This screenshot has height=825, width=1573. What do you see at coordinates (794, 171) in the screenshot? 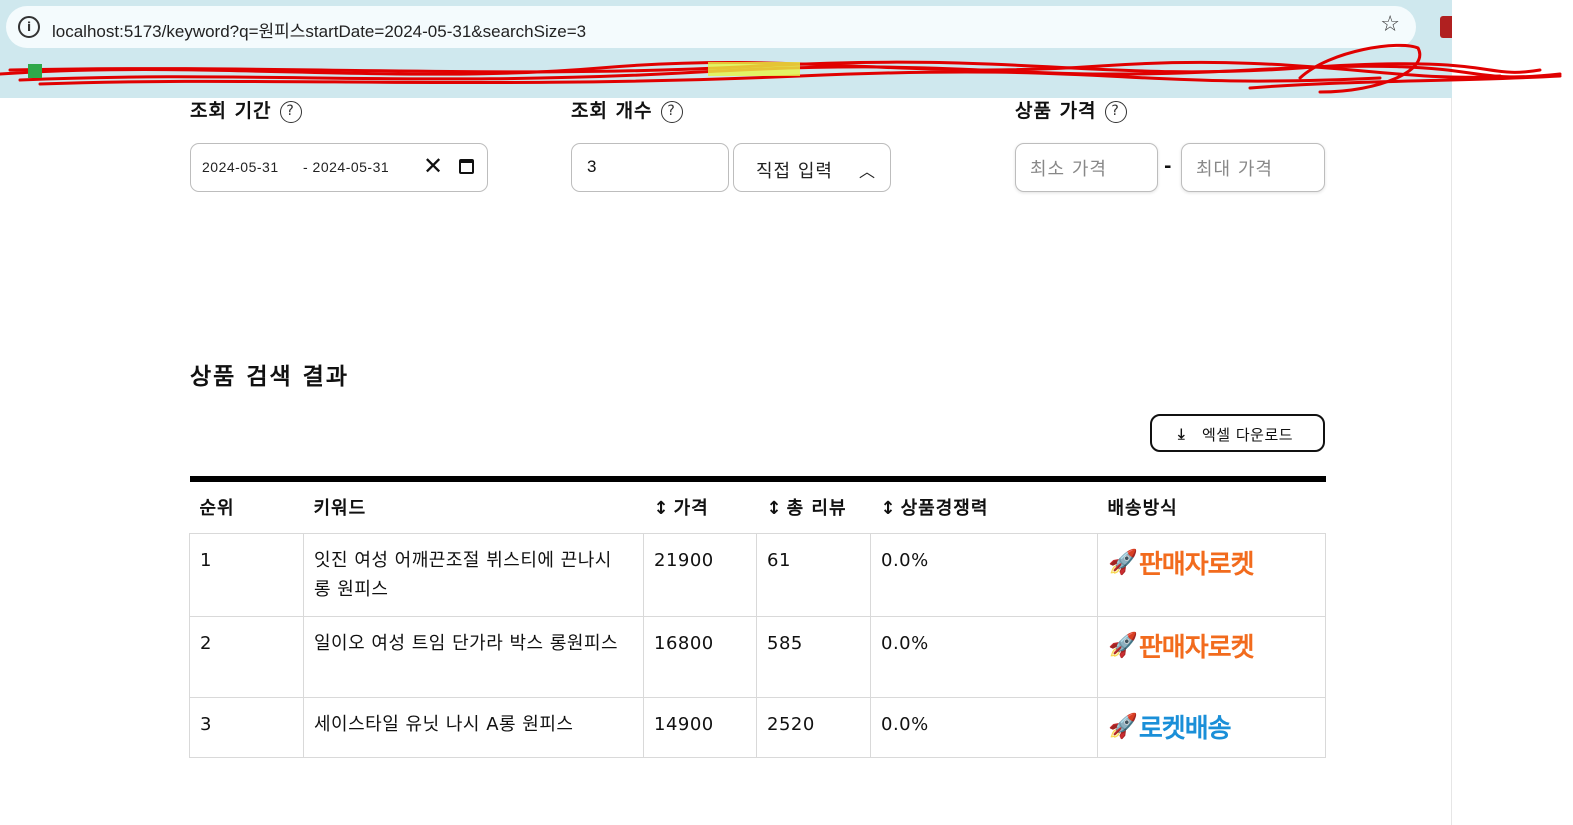
I see `direct-input-label: 직접 입력` at bounding box center [794, 171].